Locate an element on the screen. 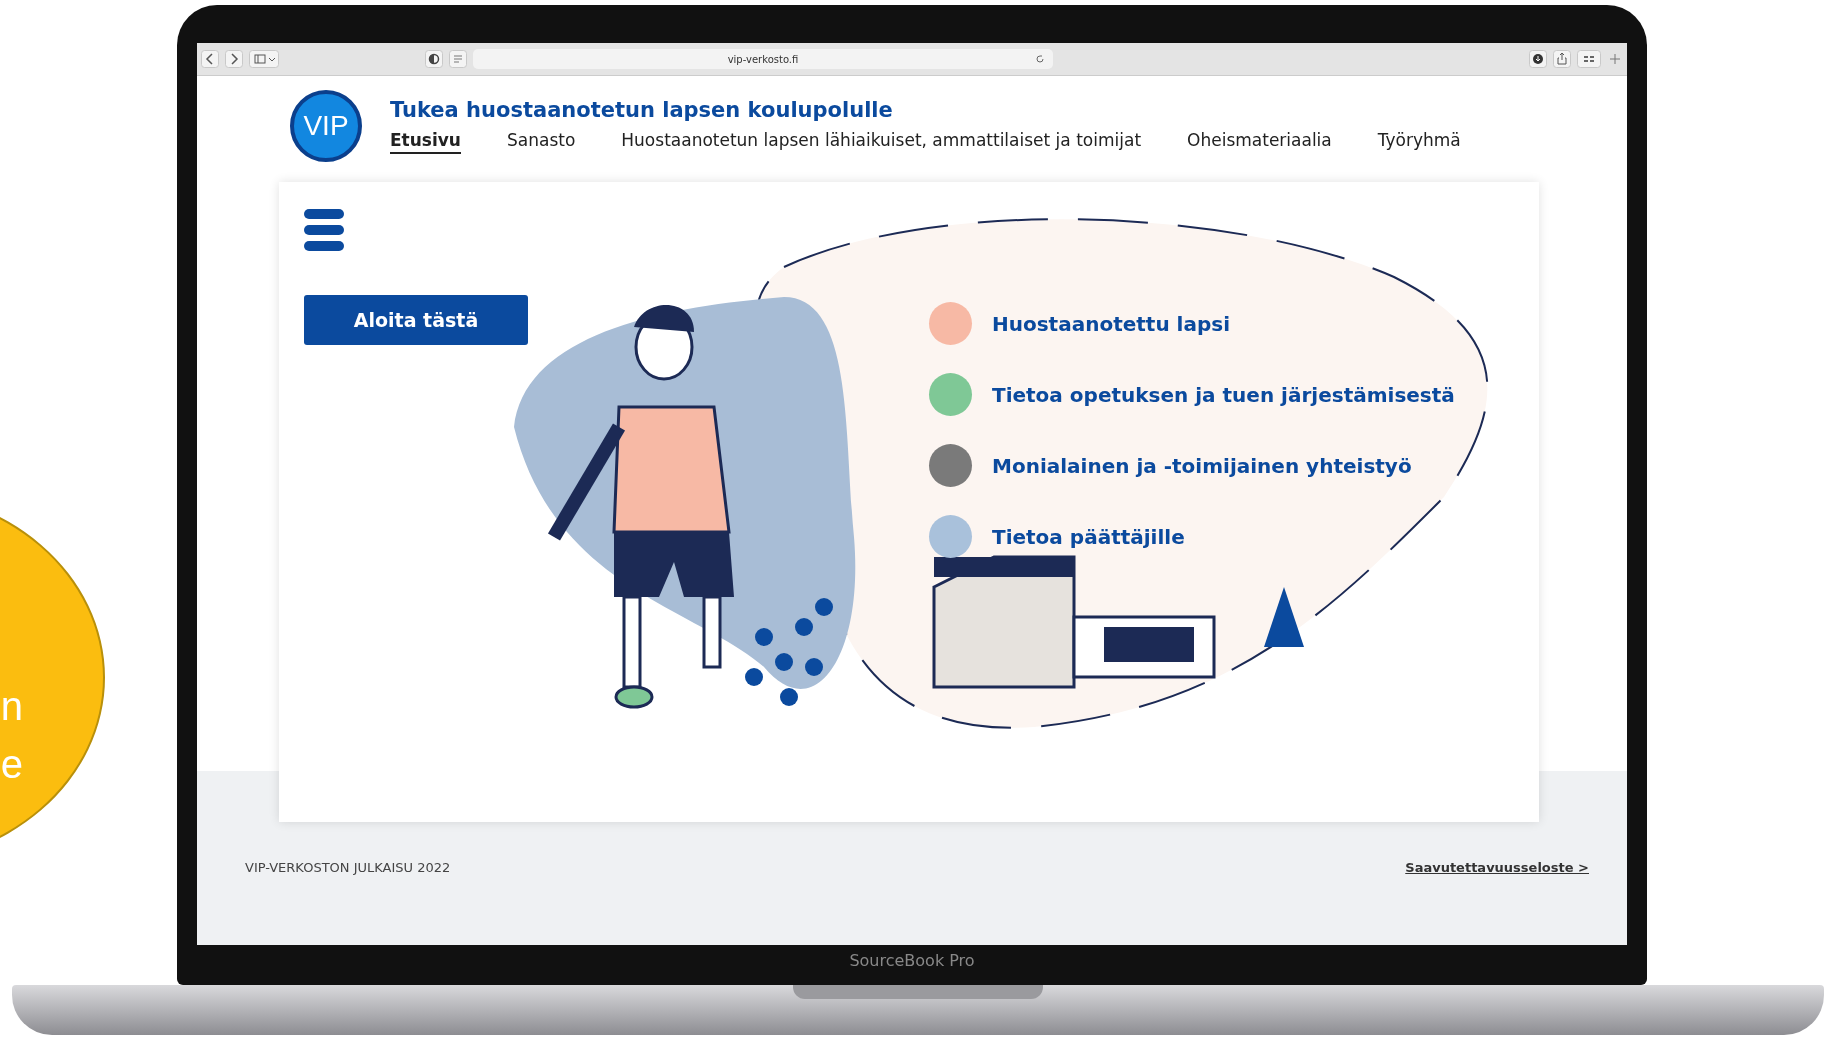 The height and width of the screenshot is (1046, 1824). circle-text: e is located at coordinates (11, 764).